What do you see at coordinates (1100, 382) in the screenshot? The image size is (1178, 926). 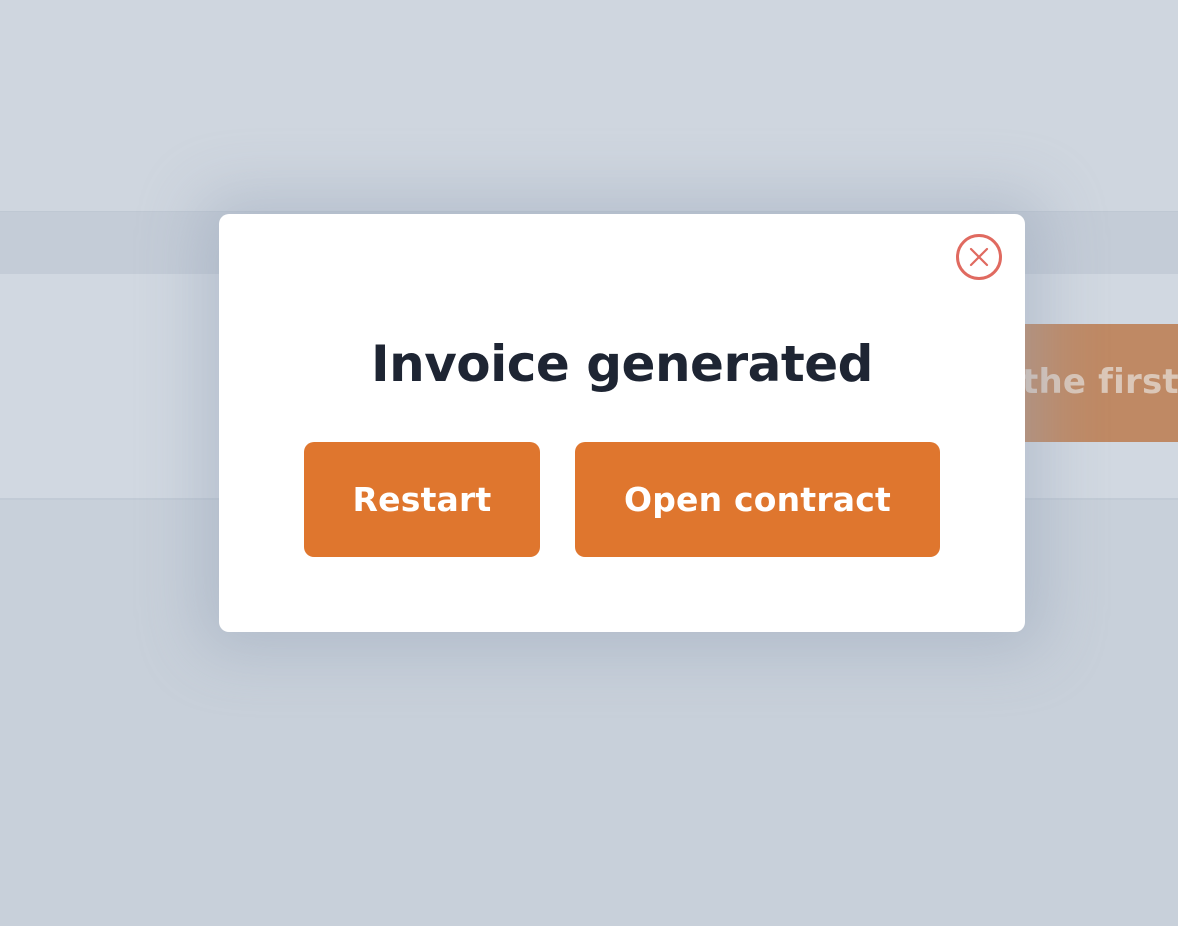 I see `background-cta-text: the first t` at bounding box center [1100, 382].